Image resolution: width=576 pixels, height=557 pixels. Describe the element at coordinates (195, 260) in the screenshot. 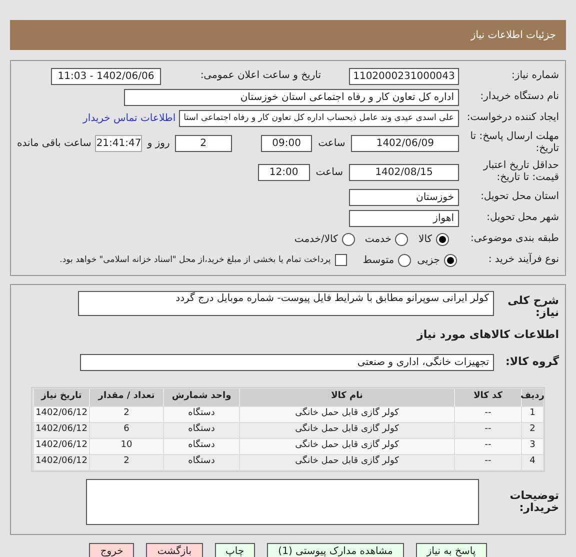

I see `checkbox-label: پرداخت تمام یا بخشی از مبلغ خرید،از محل "اسناد خزانه اسلامی" خواهد بود.` at that location.